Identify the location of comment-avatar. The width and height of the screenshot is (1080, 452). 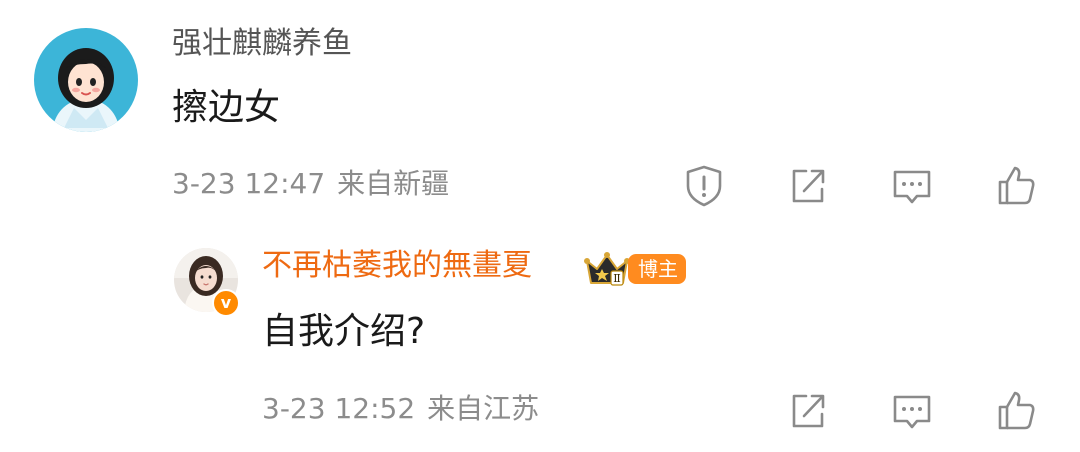
(86, 80).